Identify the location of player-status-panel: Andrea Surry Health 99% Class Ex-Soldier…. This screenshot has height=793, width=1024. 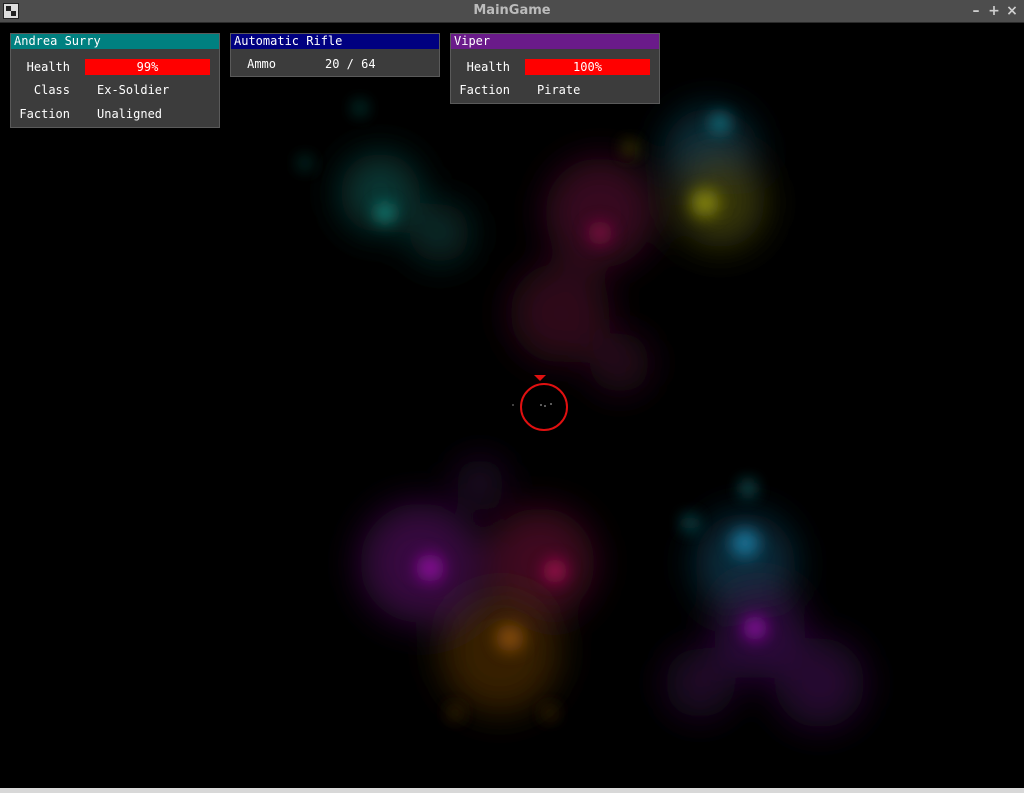
(115, 80).